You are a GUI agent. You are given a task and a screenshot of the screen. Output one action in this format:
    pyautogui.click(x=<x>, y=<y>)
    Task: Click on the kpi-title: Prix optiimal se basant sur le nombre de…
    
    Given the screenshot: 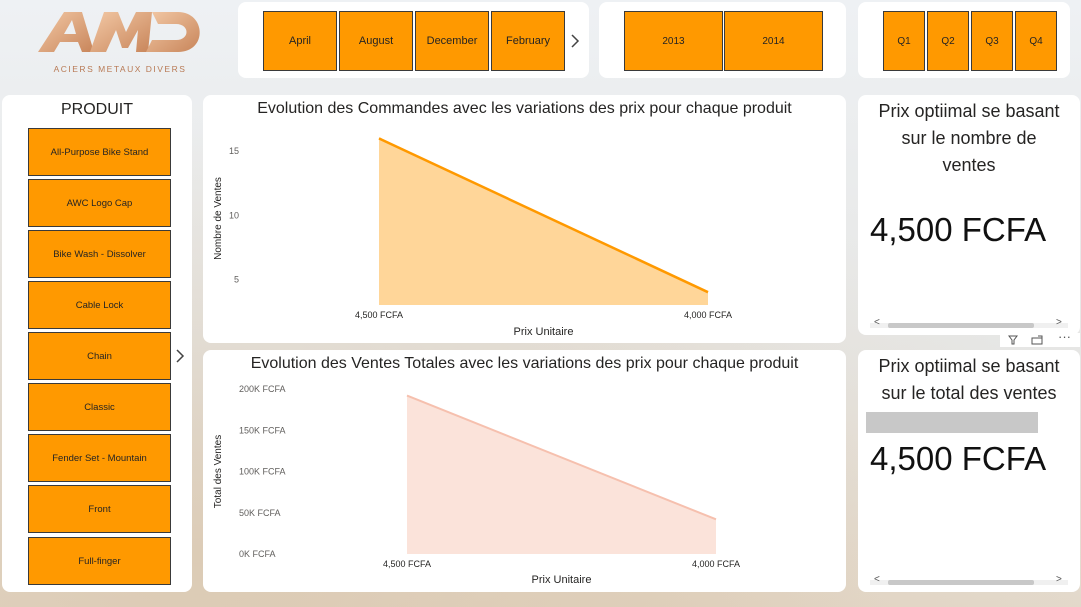 What is the action you would take?
    pyautogui.click(x=969, y=138)
    